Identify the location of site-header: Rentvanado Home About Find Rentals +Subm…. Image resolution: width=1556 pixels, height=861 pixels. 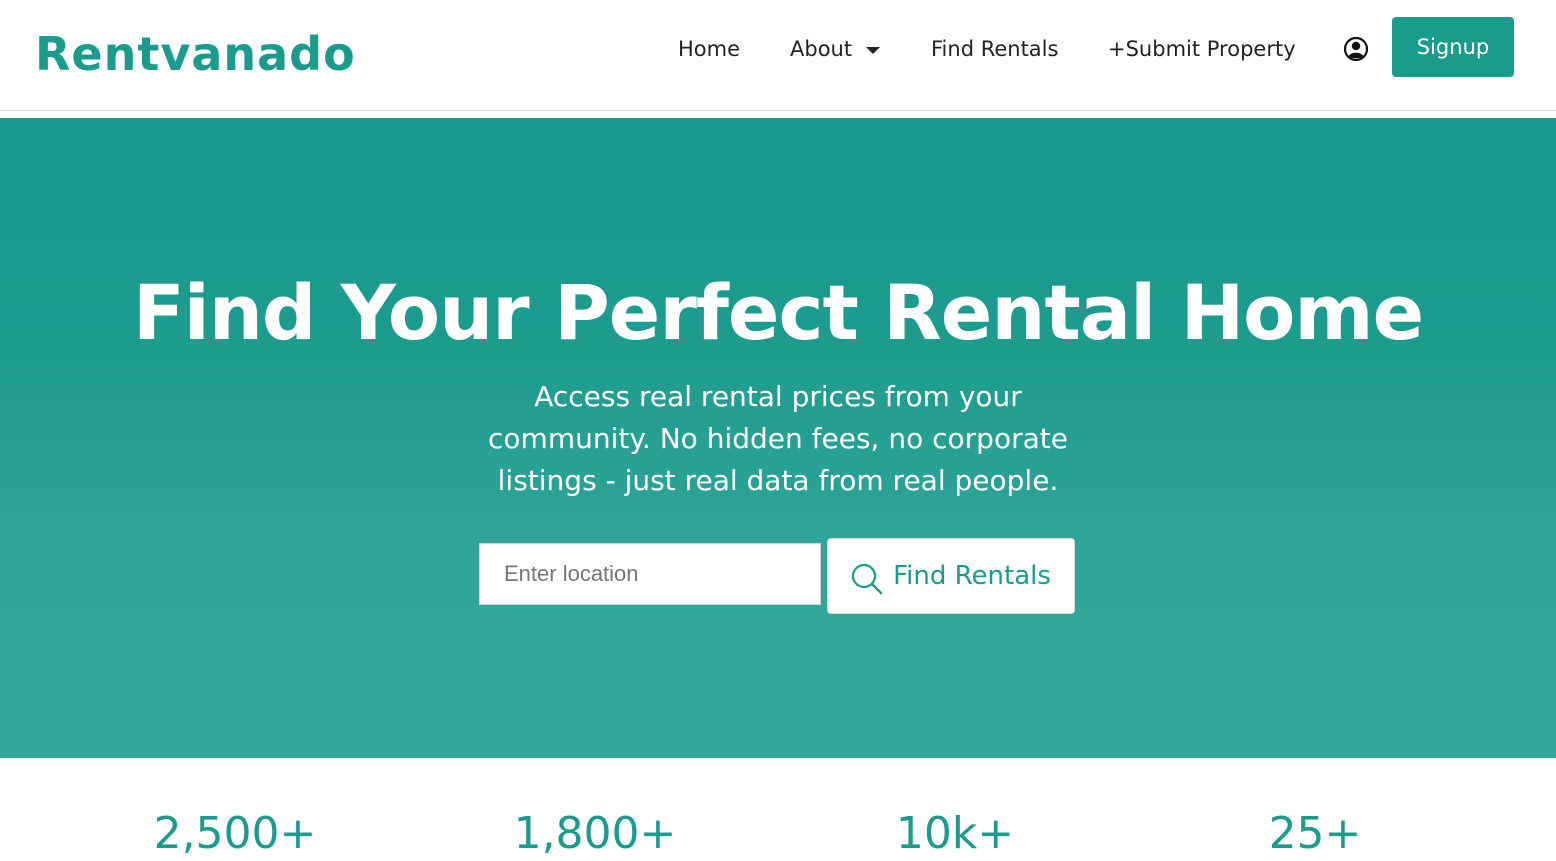
(778, 55).